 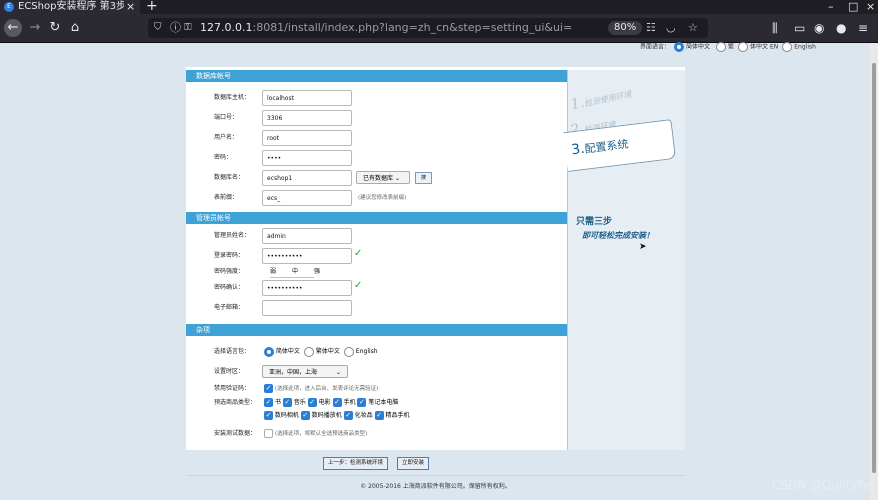 What do you see at coordinates (363, 415) in the screenshot?
I see `goods-type-cosmetics-label: 化妆品` at bounding box center [363, 415].